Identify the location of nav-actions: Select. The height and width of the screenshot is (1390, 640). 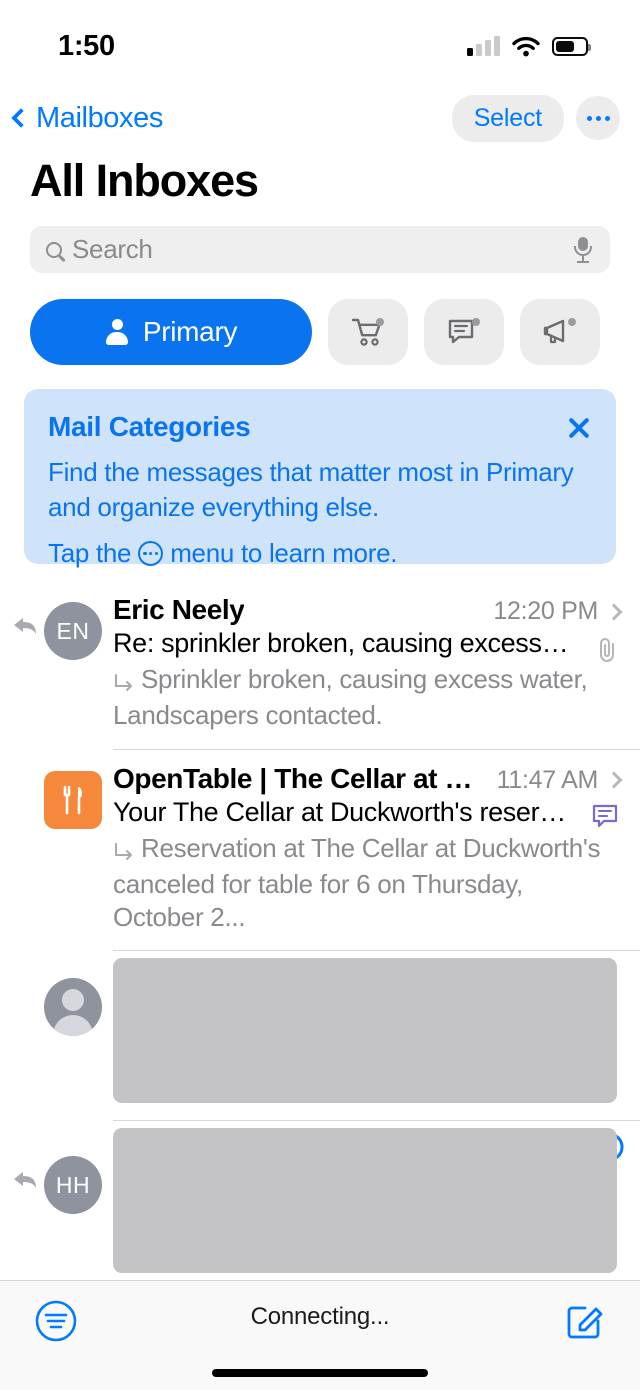
(535, 118).